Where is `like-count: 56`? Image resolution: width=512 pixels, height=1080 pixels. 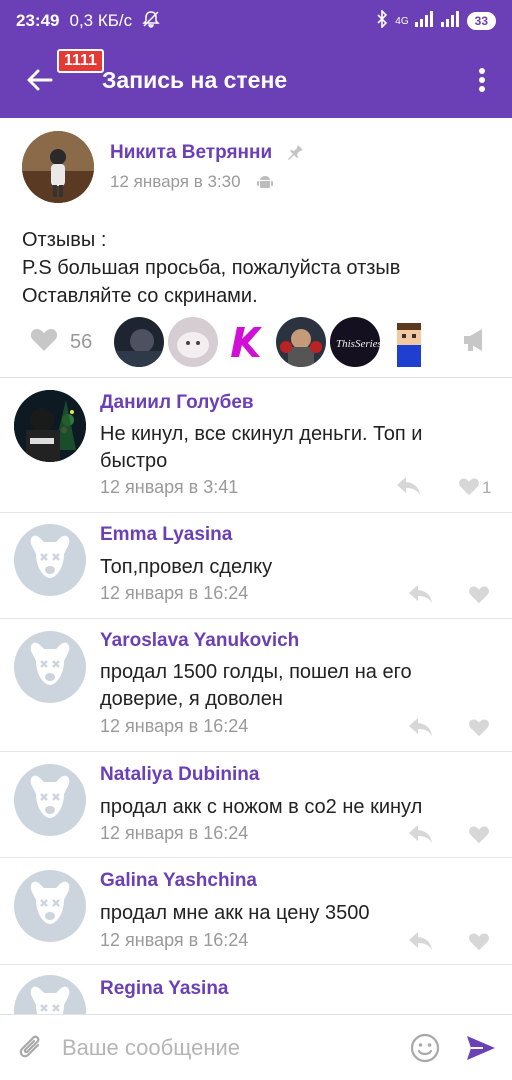
like-count: 56 is located at coordinates (81, 341).